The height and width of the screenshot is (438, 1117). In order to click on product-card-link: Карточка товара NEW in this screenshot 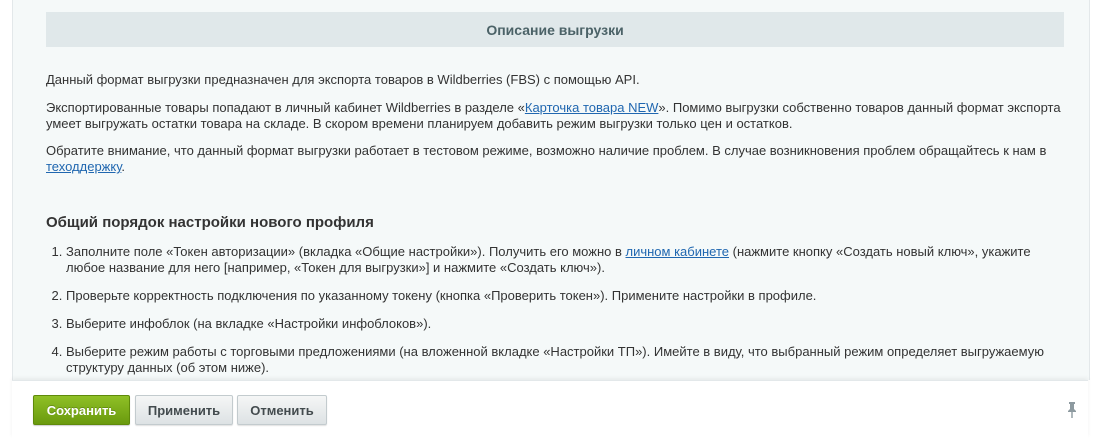, I will do `click(592, 107)`.